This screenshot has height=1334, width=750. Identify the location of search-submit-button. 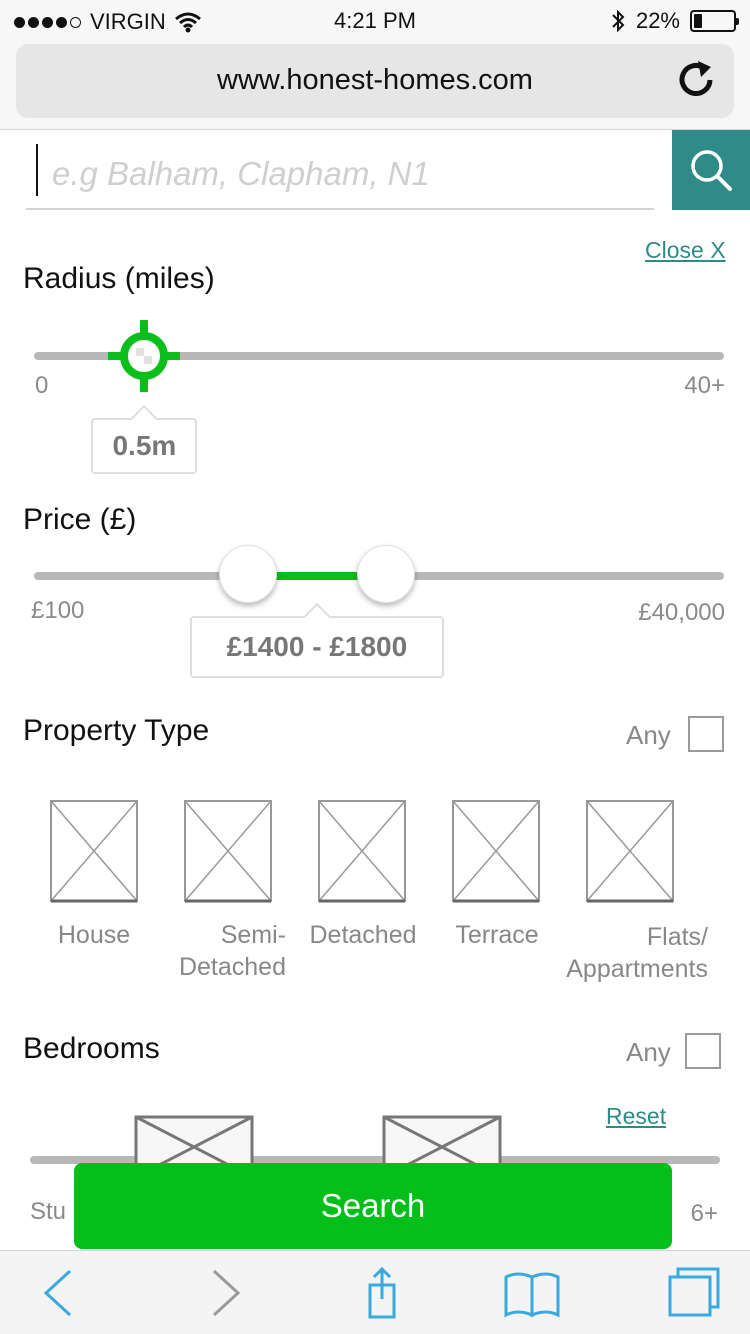
(711, 170).